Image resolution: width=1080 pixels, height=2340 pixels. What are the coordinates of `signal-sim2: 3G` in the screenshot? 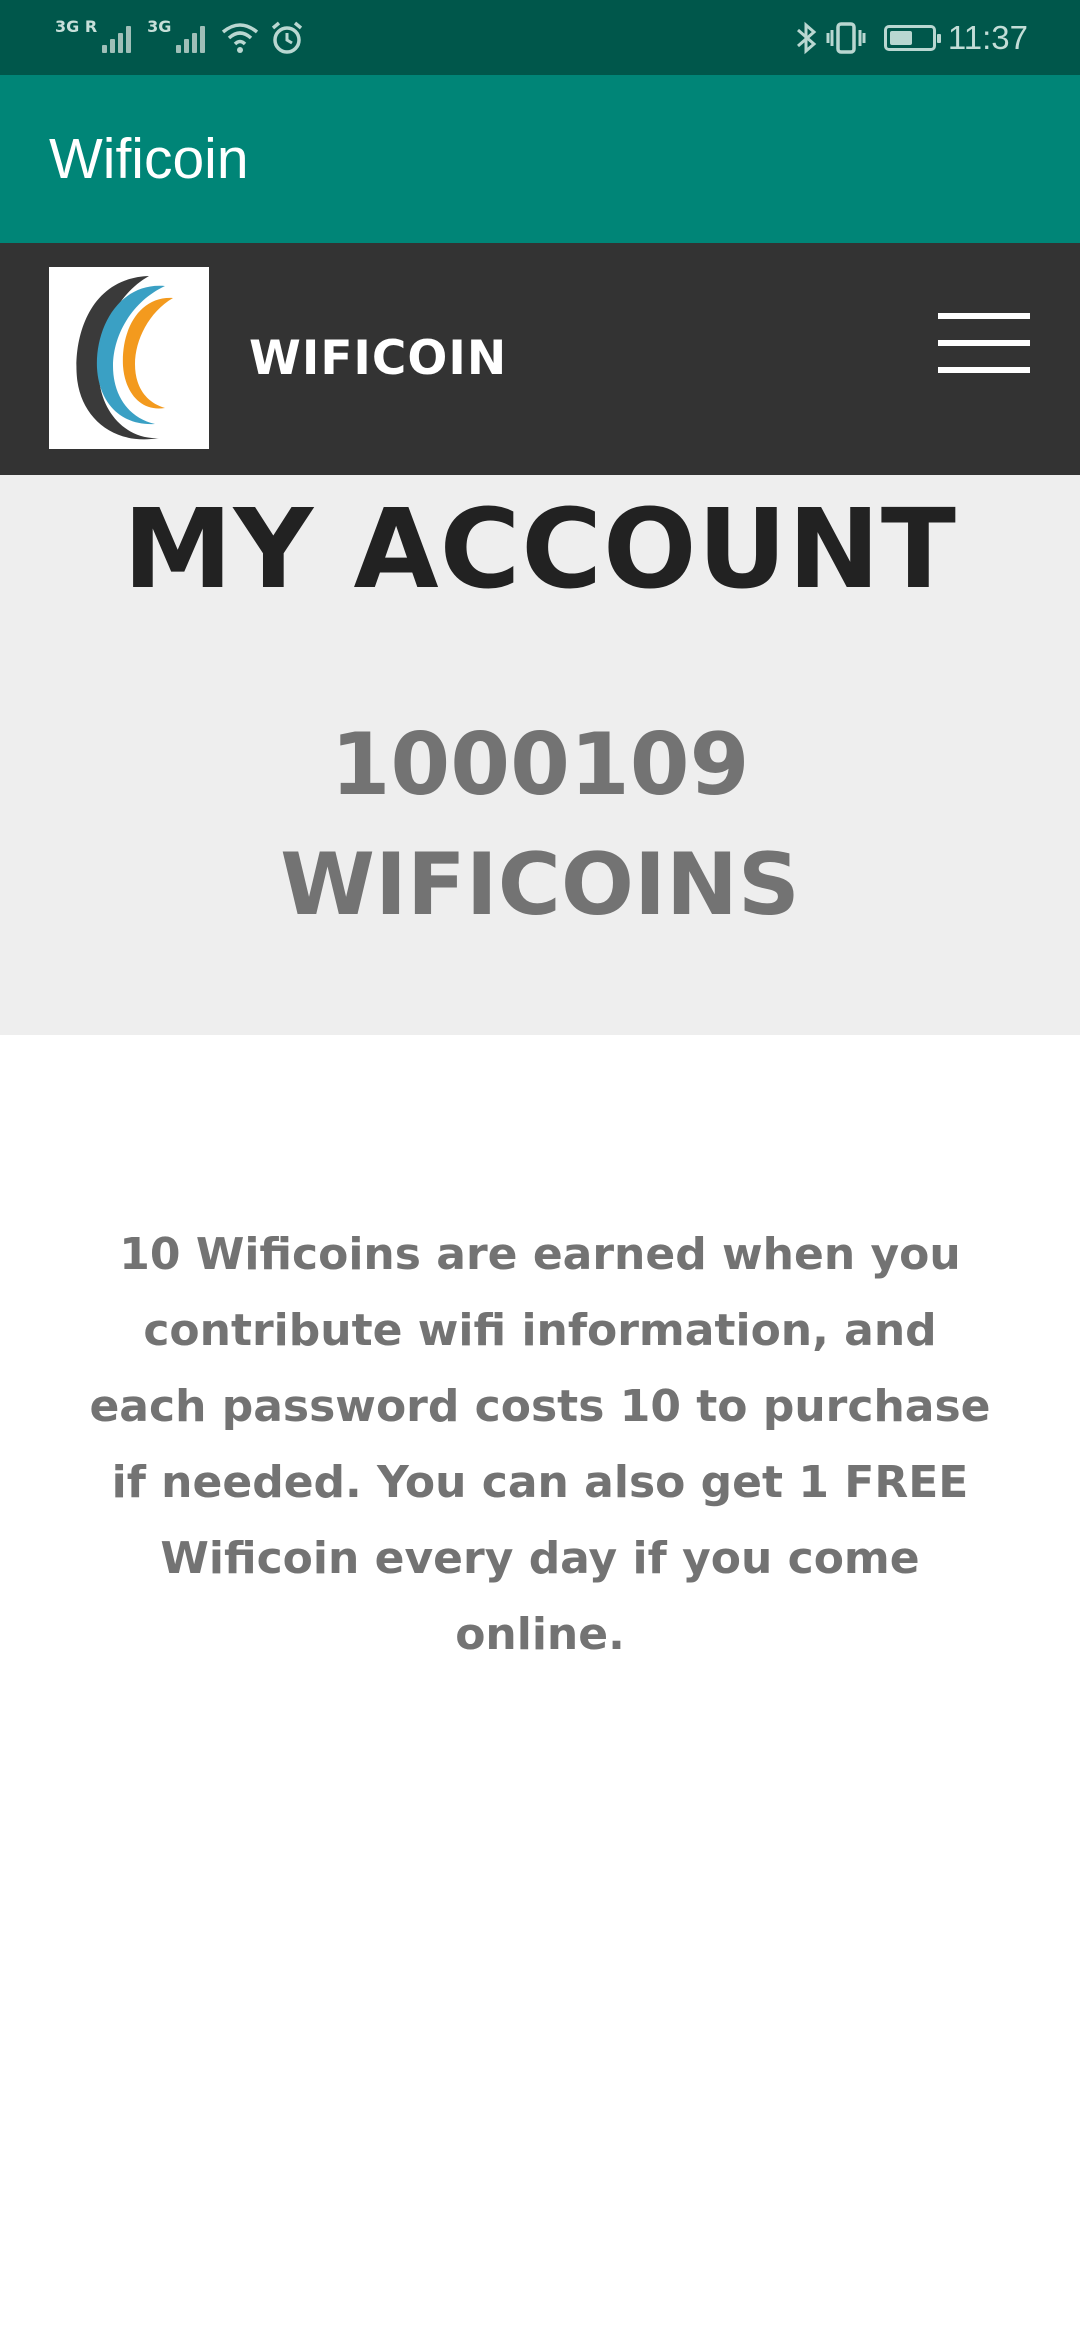 It's located at (176, 35).